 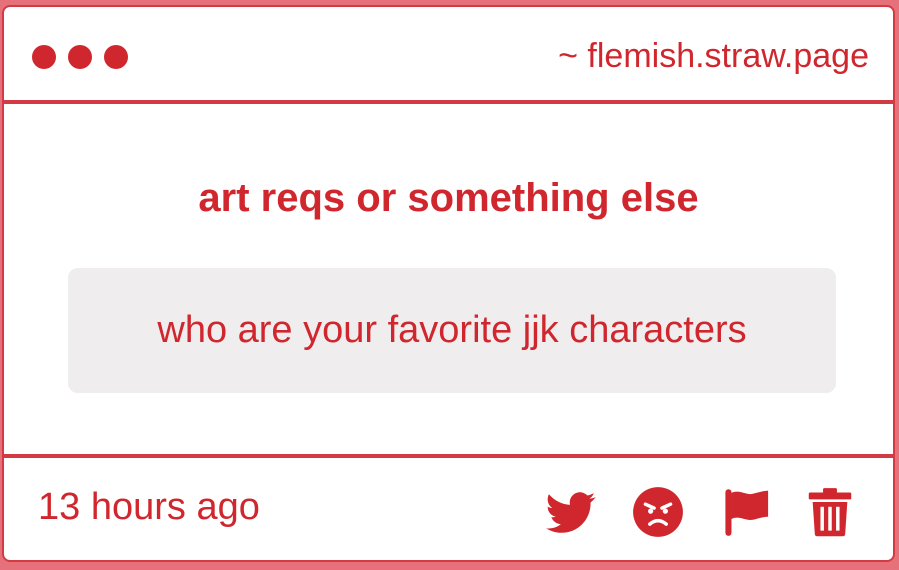 What do you see at coordinates (713, 56) in the screenshot?
I see `site-url: ~ flemish.straw.page` at bounding box center [713, 56].